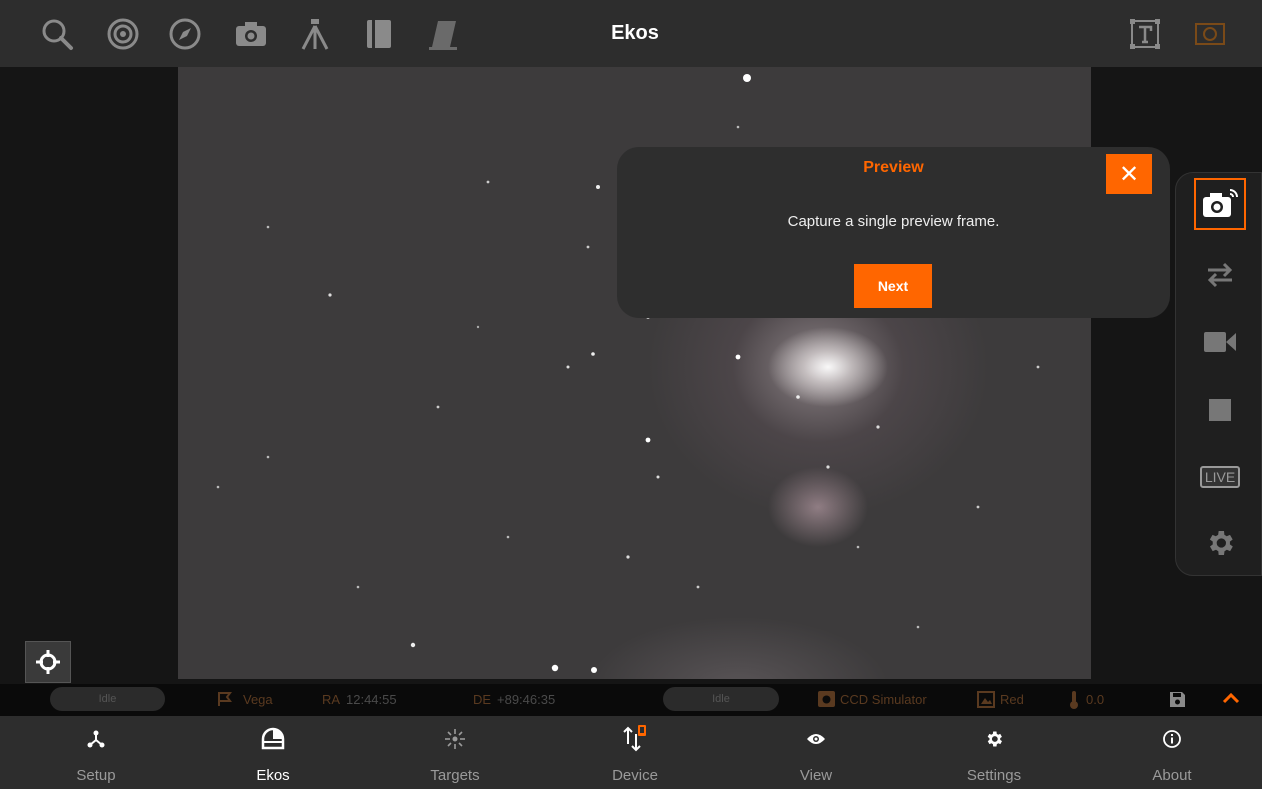 This screenshot has height=789, width=1262. I want to click on nav-item-targets: Targets, so click(455, 752).